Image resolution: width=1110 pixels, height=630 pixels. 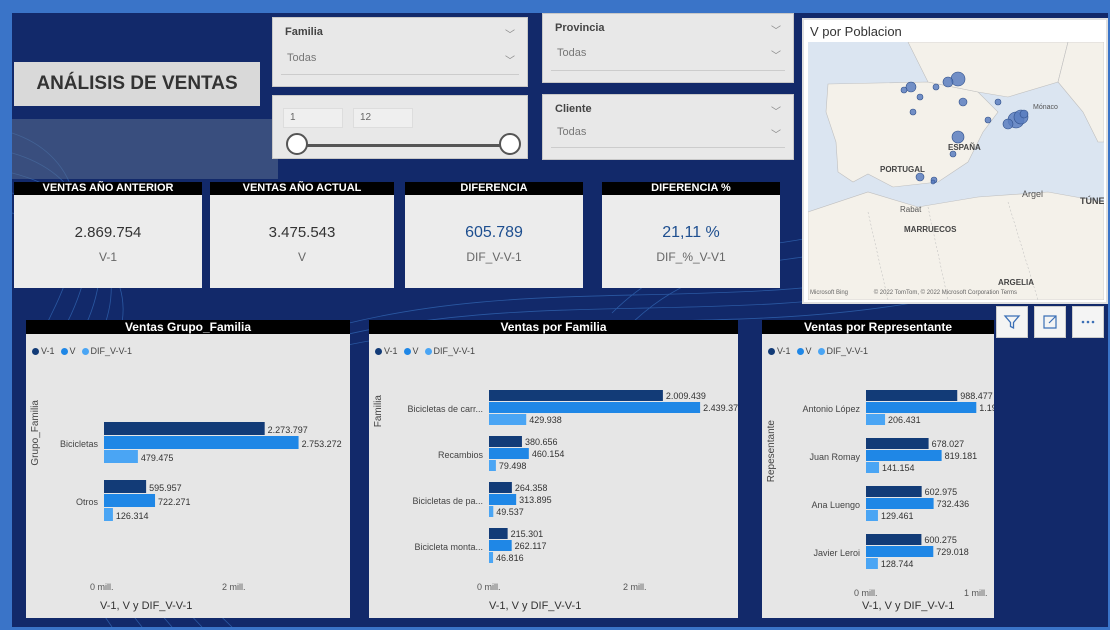 I want to click on kpi-card-diferencia-pct: DIFERENCIA % 21,11 % DIF_%_V-V1, so click(x=691, y=235).